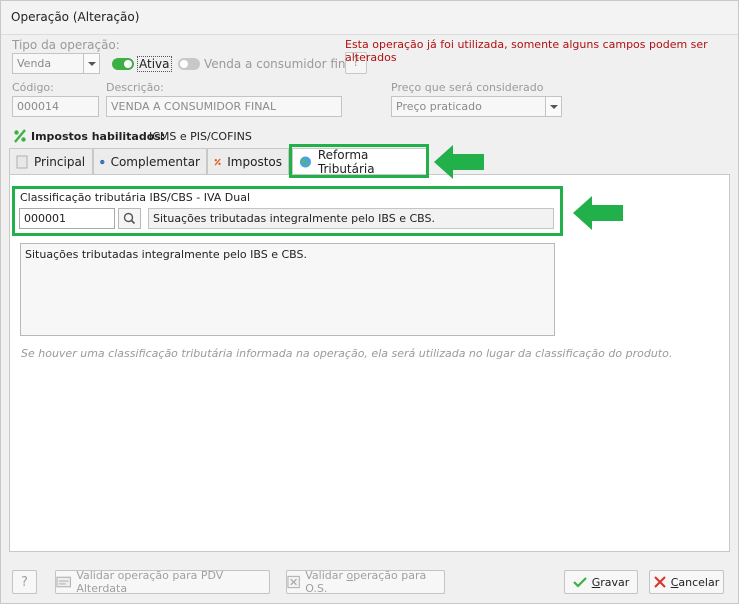  Describe the element at coordinates (467, 87) in the screenshot. I see `preco-label: Preço que será considerado` at that location.